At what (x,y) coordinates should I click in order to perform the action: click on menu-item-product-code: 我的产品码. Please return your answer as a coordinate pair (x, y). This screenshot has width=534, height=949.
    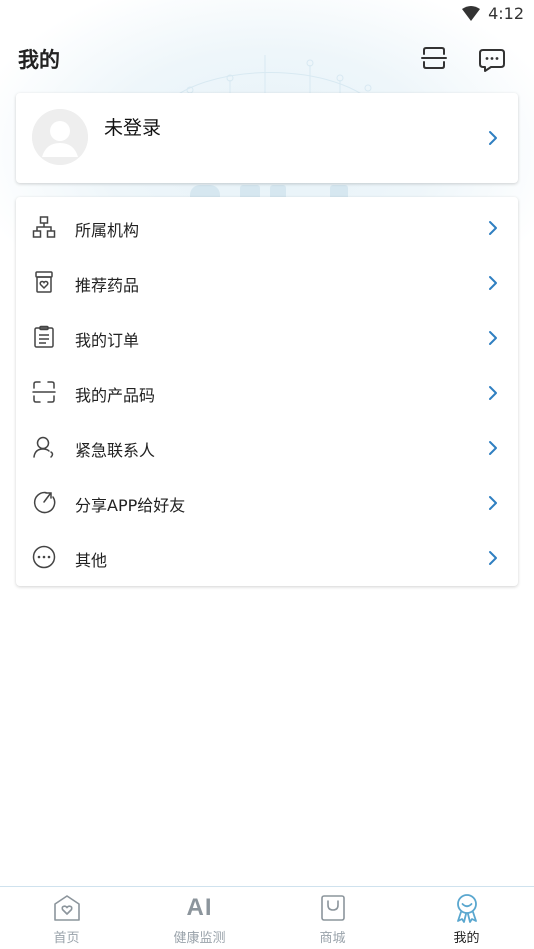
    Looking at the image, I should click on (267, 391).